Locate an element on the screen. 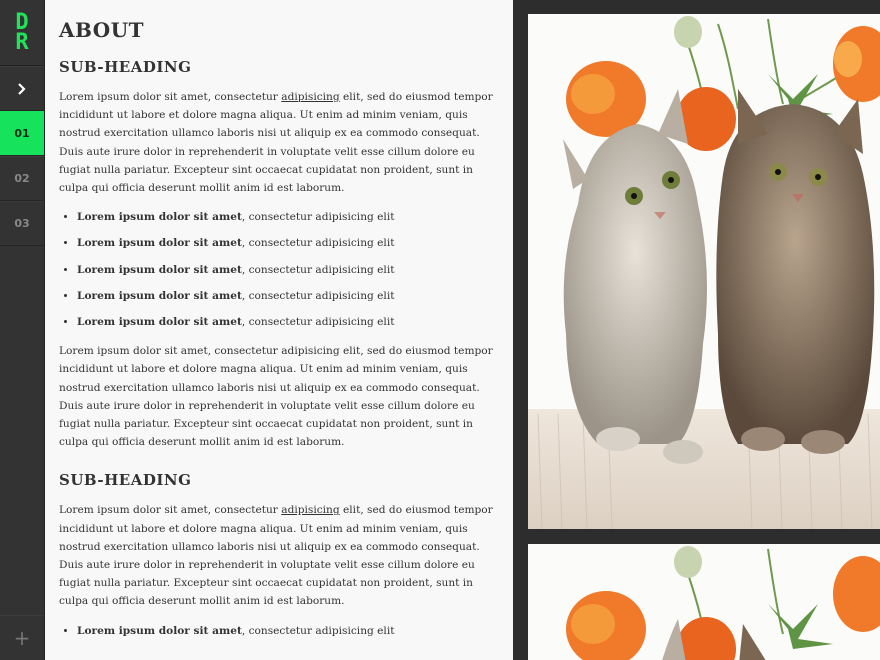 The image size is (880, 660). kittens-photo is located at coordinates (704, 602).